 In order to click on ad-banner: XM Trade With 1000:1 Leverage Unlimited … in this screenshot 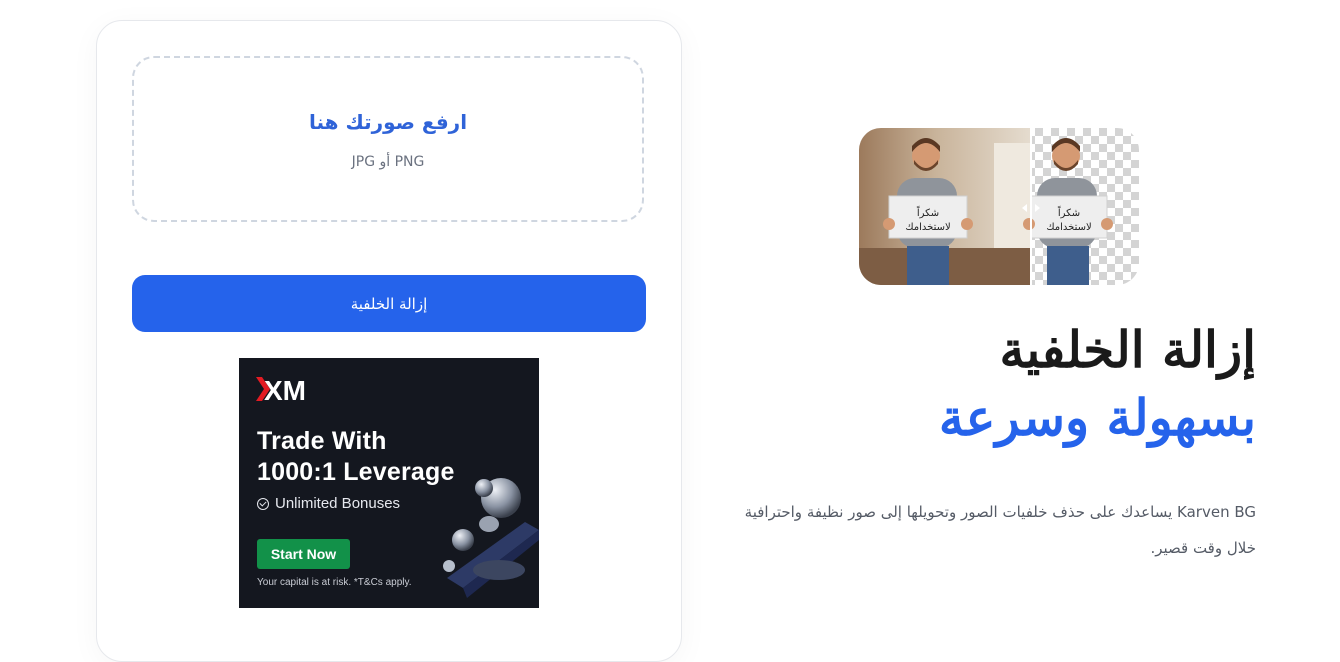, I will do `click(389, 483)`.